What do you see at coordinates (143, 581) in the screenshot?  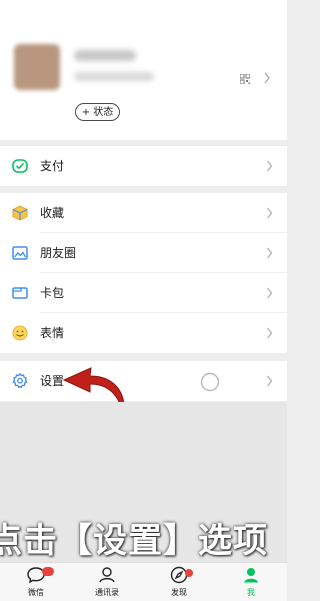 I see `bottom-tab-bar: 微信 通讯录 发现 我` at bounding box center [143, 581].